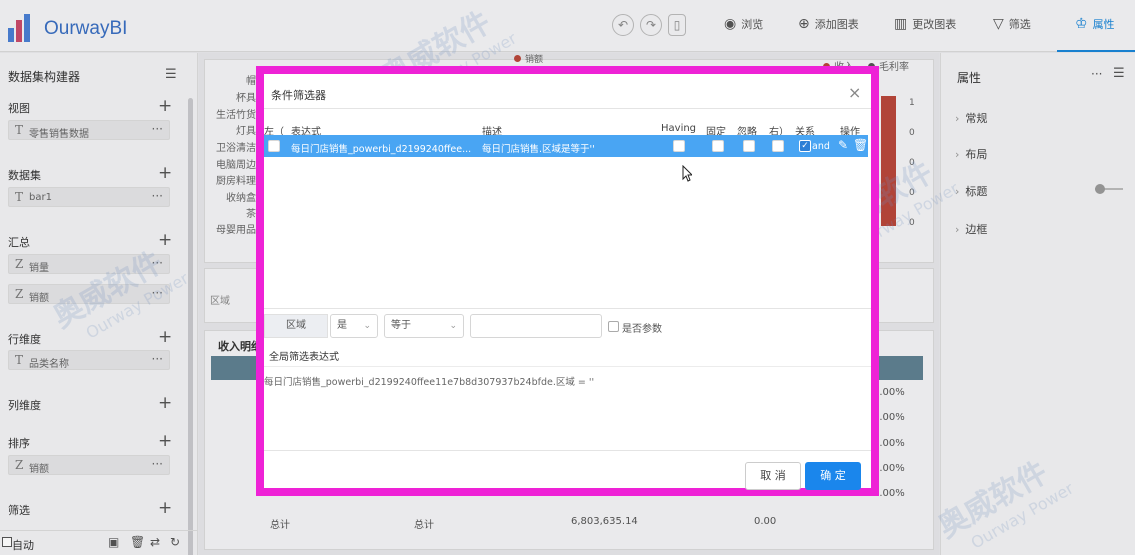  I want to click on operator-select: 等于 ⌄, so click(424, 326).